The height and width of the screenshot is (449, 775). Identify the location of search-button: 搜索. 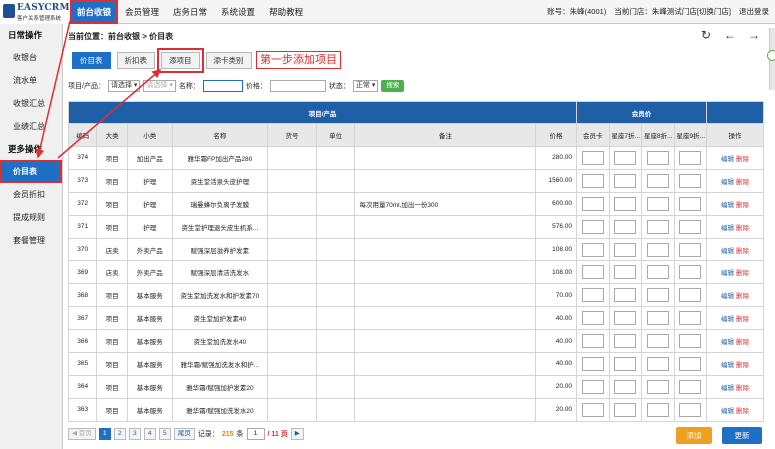
(393, 86).